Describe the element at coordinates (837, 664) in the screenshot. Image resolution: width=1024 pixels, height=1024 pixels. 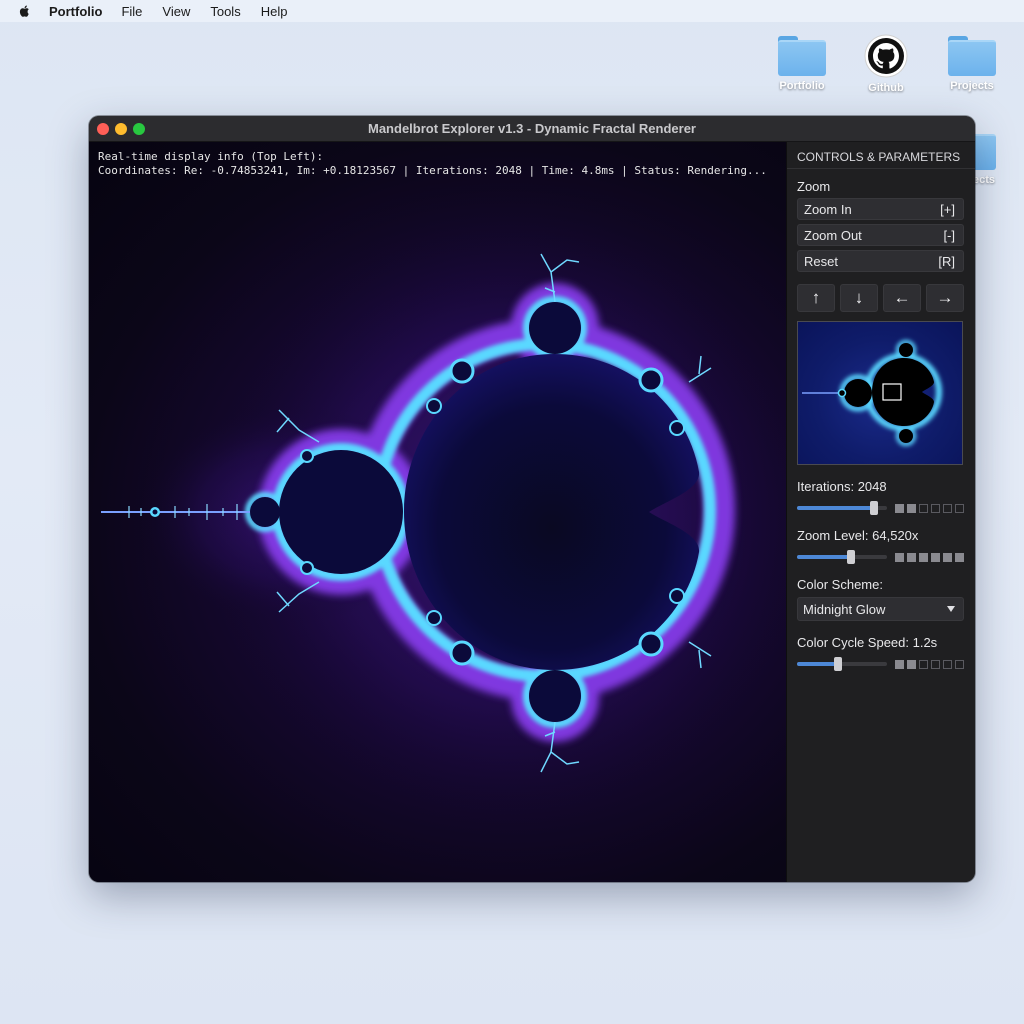
I see `cycle-speed-slider-knob` at that location.